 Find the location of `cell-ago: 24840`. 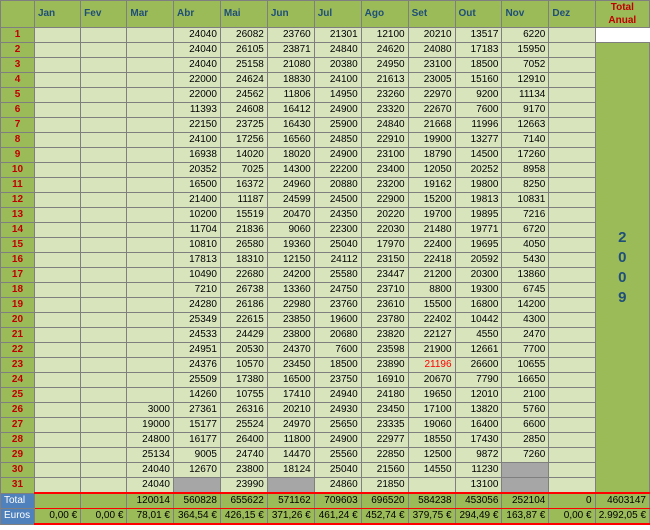

cell-ago: 24840 is located at coordinates (384, 125).